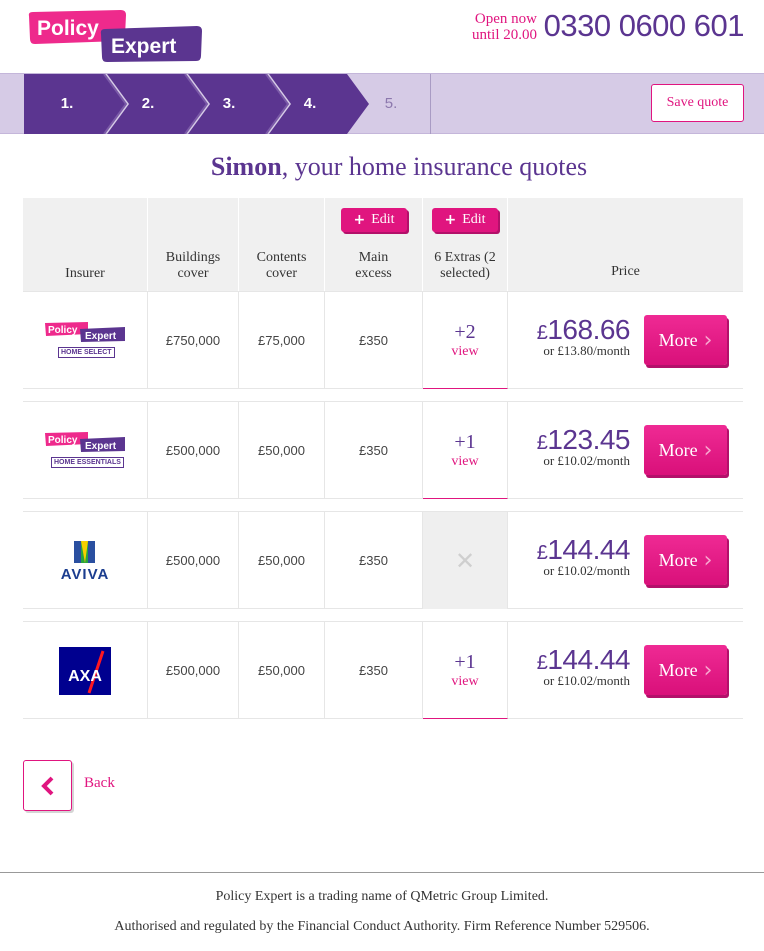  What do you see at coordinates (625, 271) in the screenshot?
I see `header-price: Price` at bounding box center [625, 271].